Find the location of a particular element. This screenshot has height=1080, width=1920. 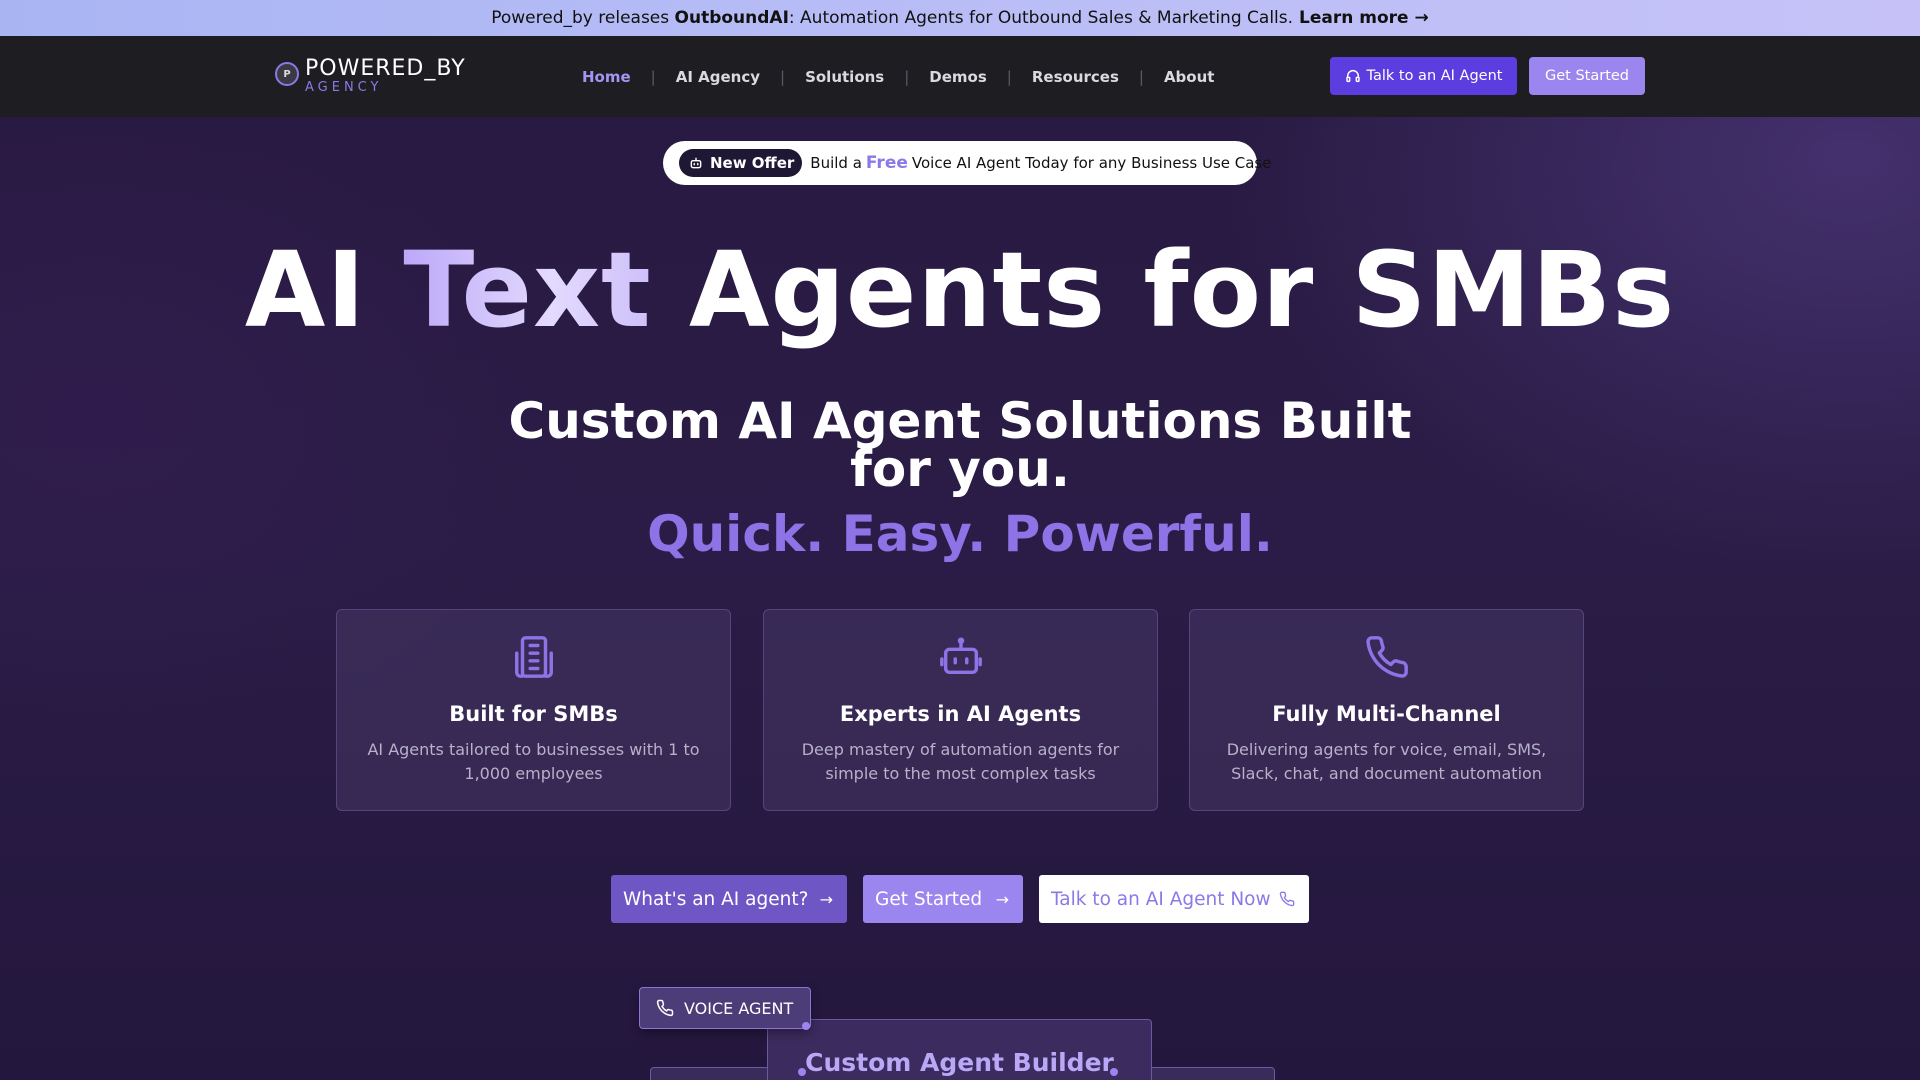

hero-title-post: Agents for SMBs is located at coordinates (1182, 290).